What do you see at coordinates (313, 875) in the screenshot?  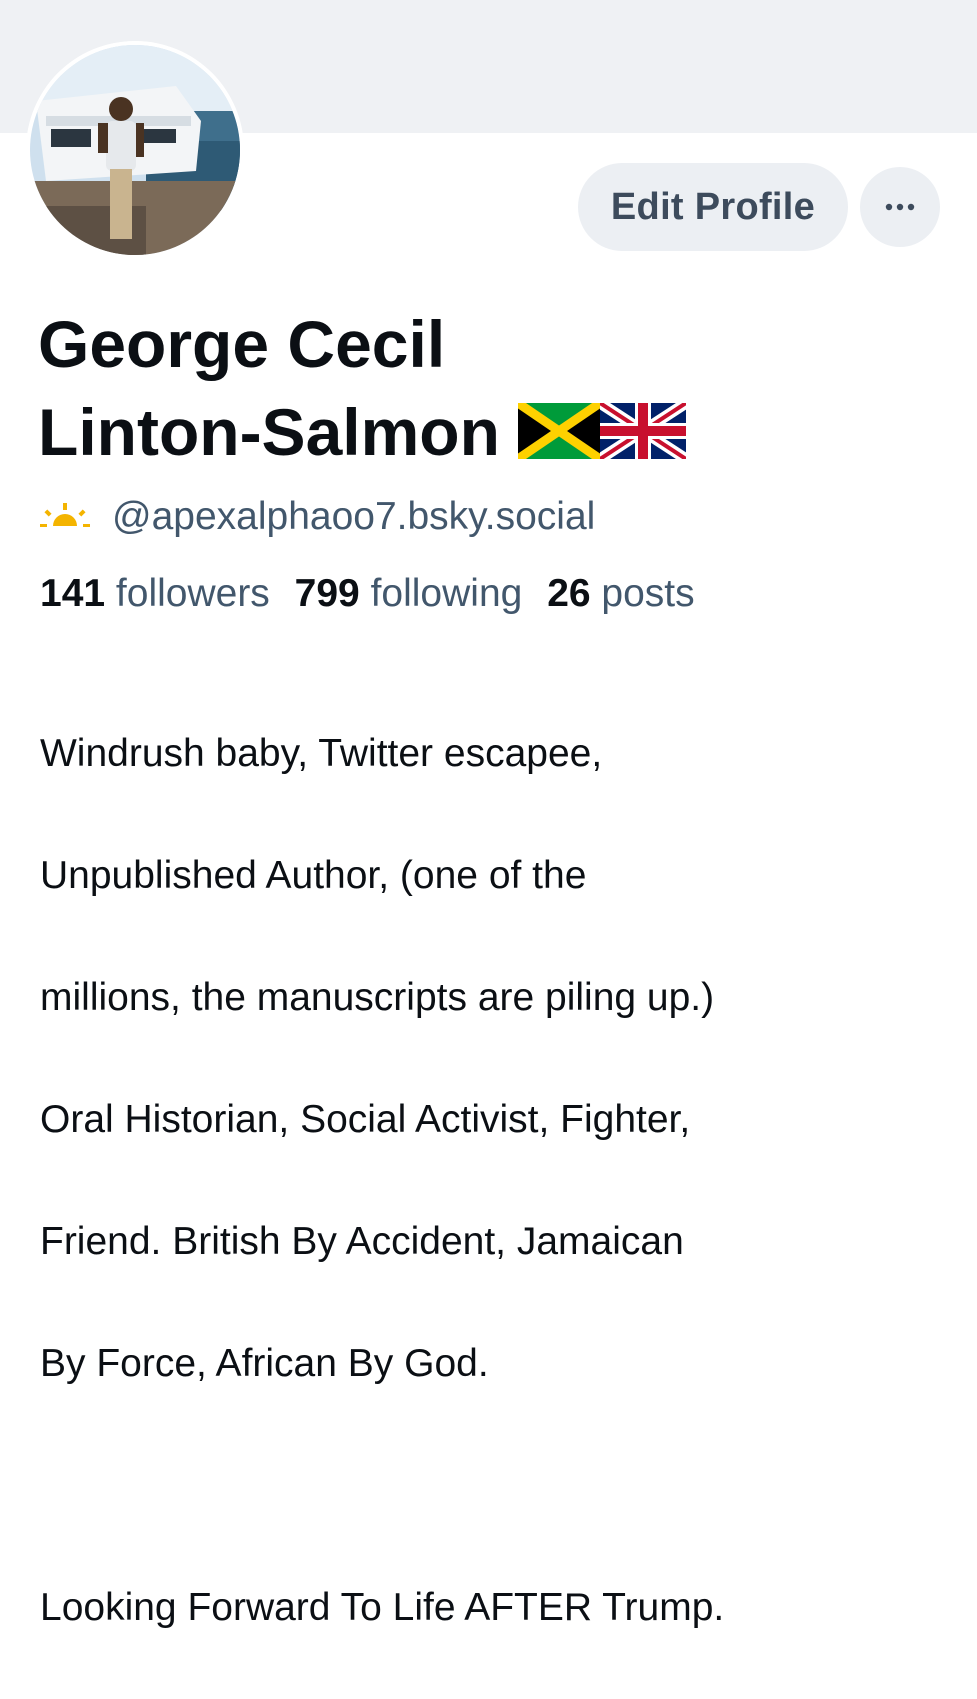 I see `bio-line: Unpublished Author, (one of the` at bounding box center [313, 875].